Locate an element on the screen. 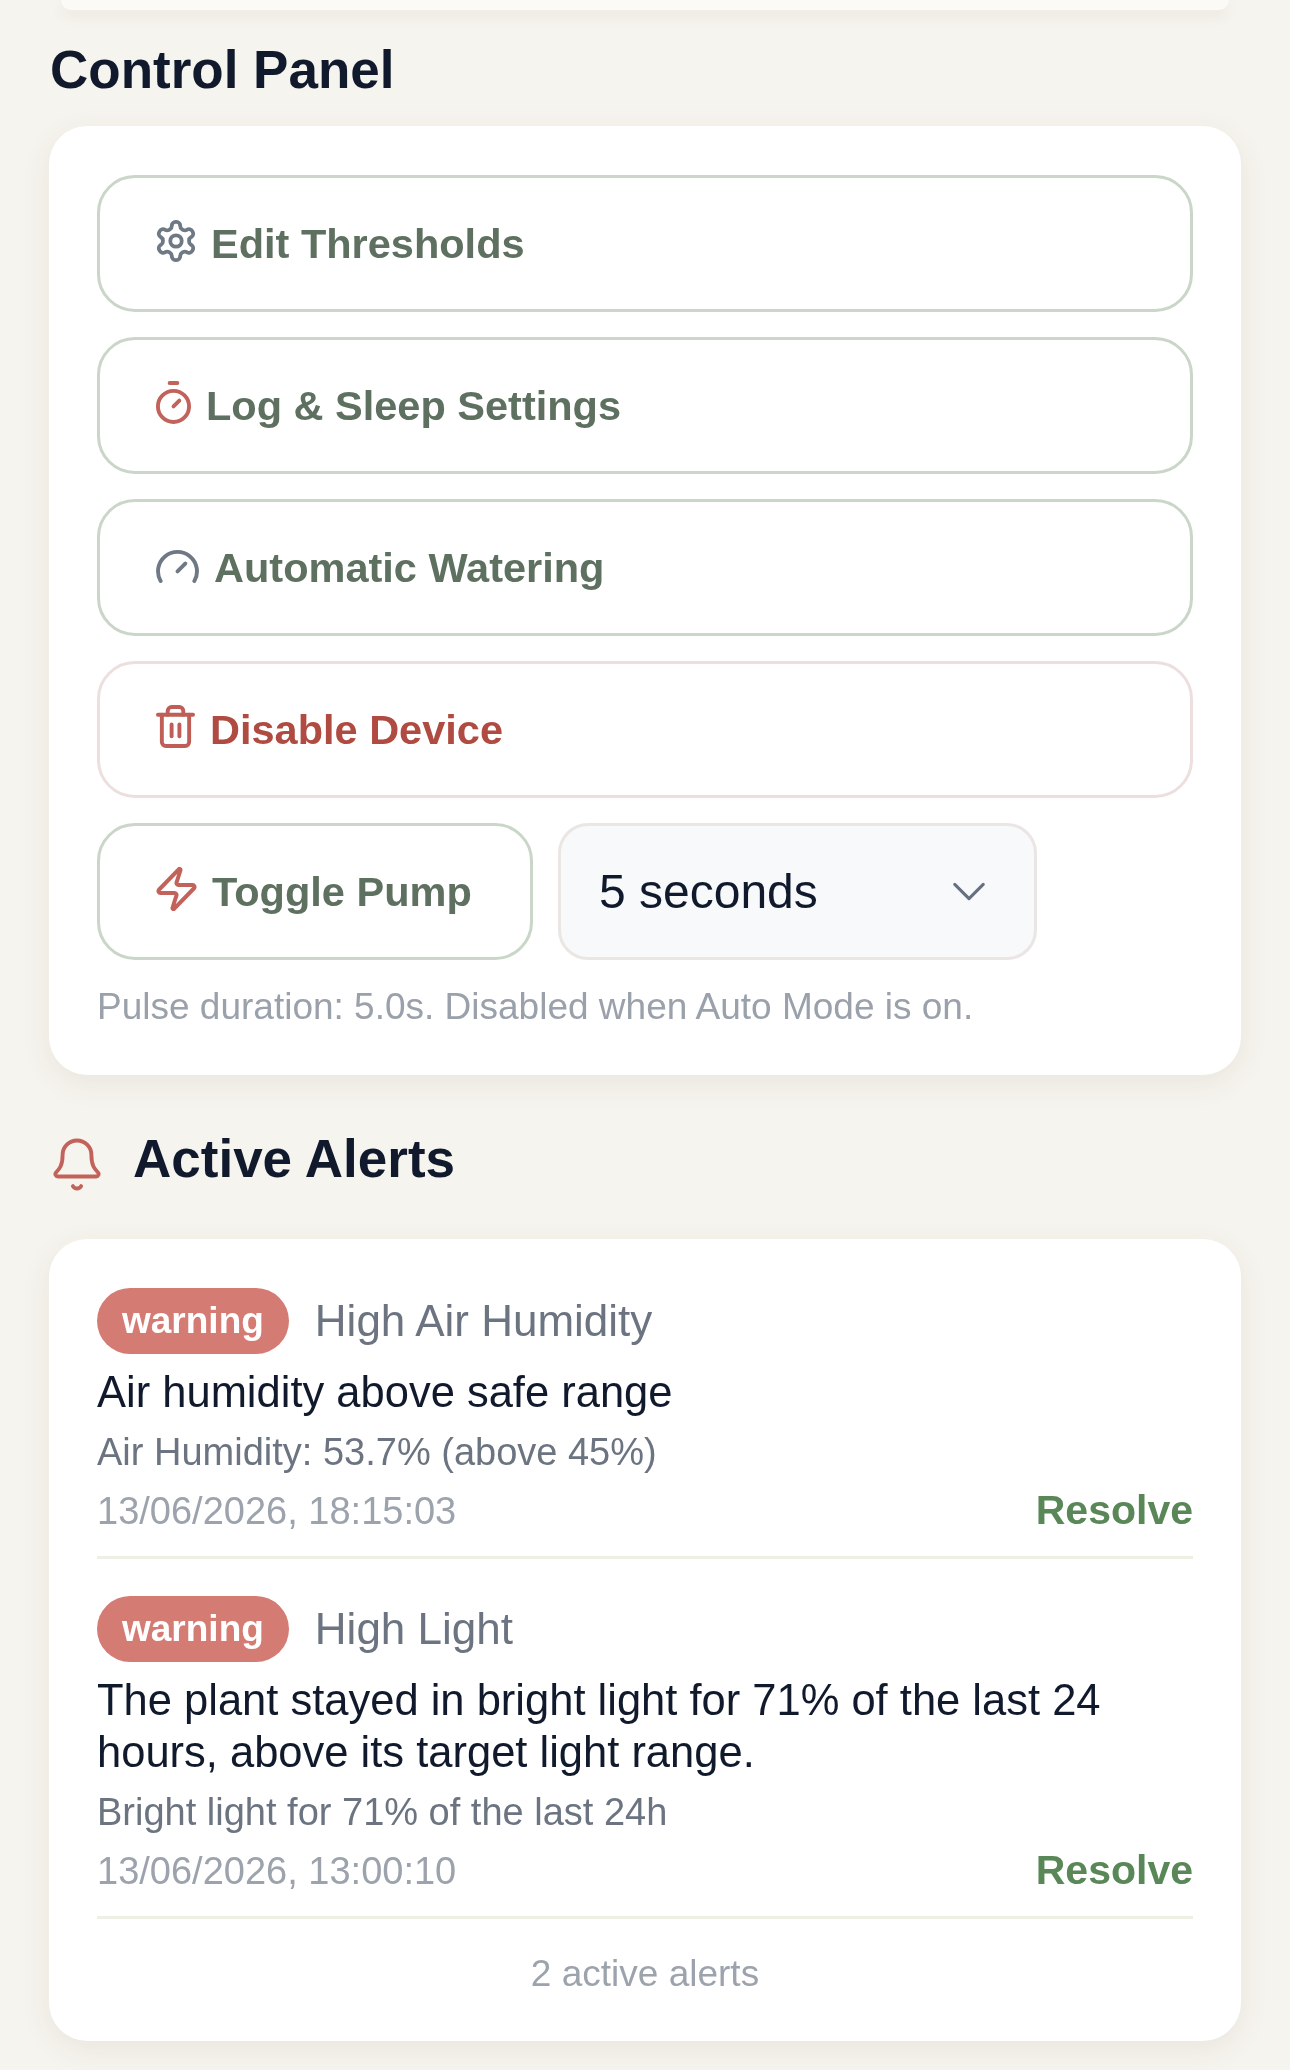  alert-message: Air humidity above safe range is located at coordinates (385, 1392).